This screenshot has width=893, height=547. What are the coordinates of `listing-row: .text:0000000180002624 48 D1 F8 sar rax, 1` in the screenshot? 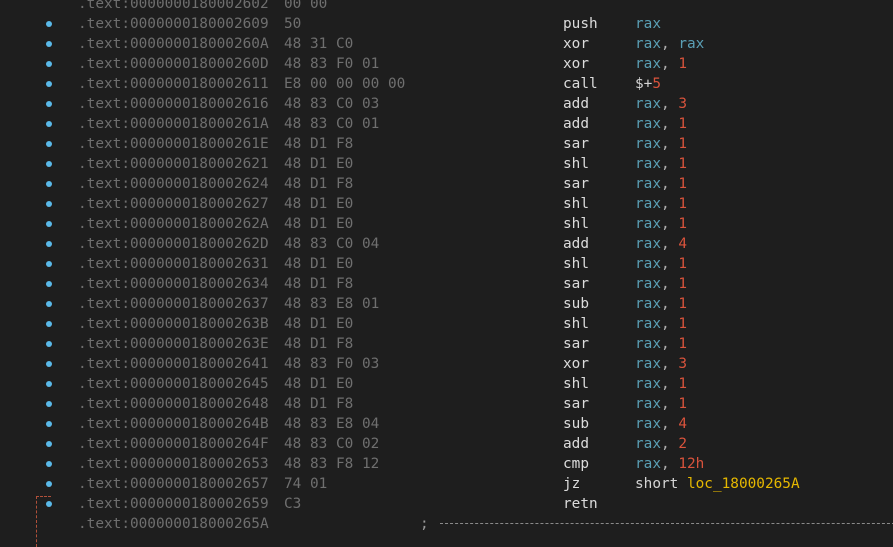 It's located at (446, 184).